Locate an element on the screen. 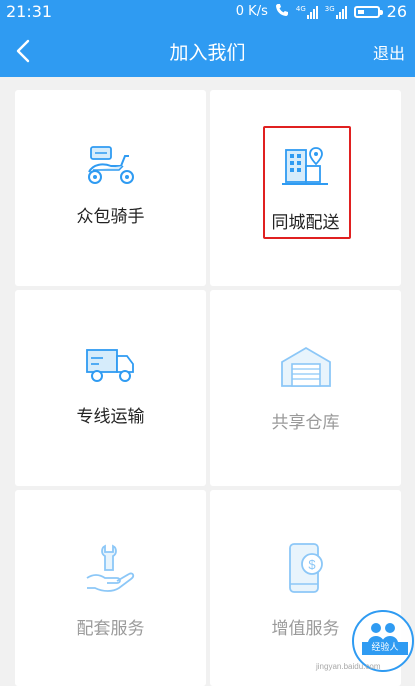  page-title: 加入我们 is located at coordinates (207, 53).